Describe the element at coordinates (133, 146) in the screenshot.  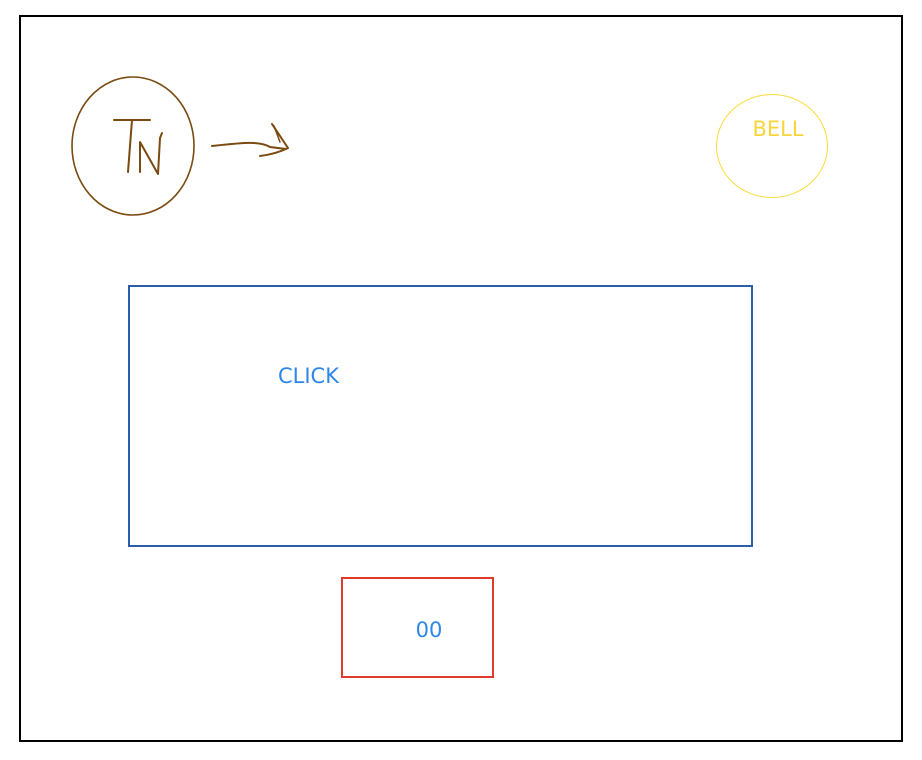
I see `tn-logo-icon` at that location.